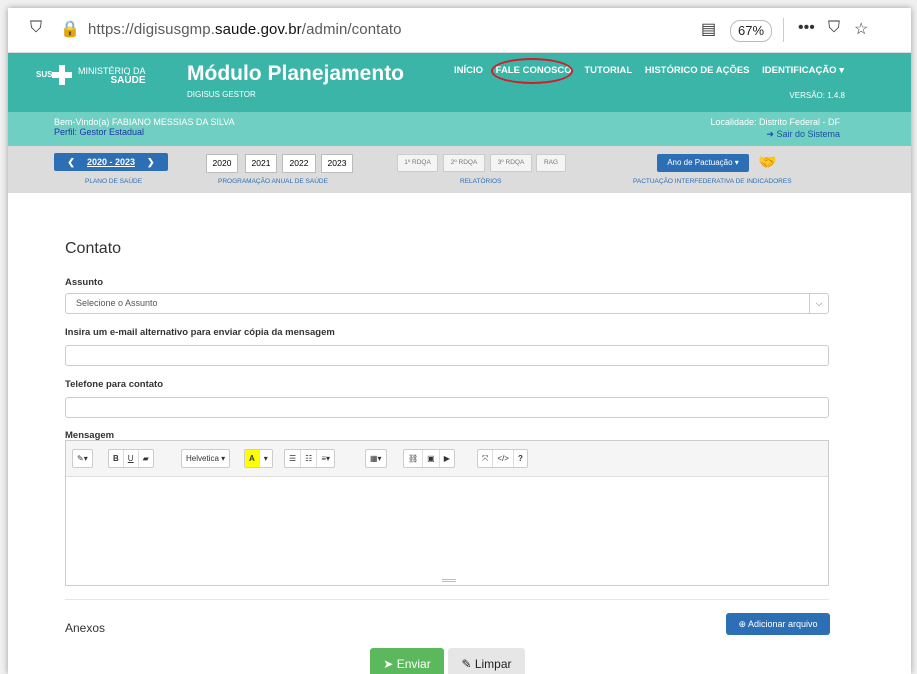 The width and height of the screenshot is (917, 674). What do you see at coordinates (84, 282) in the screenshot?
I see `assunto-label: Assunto` at bounding box center [84, 282].